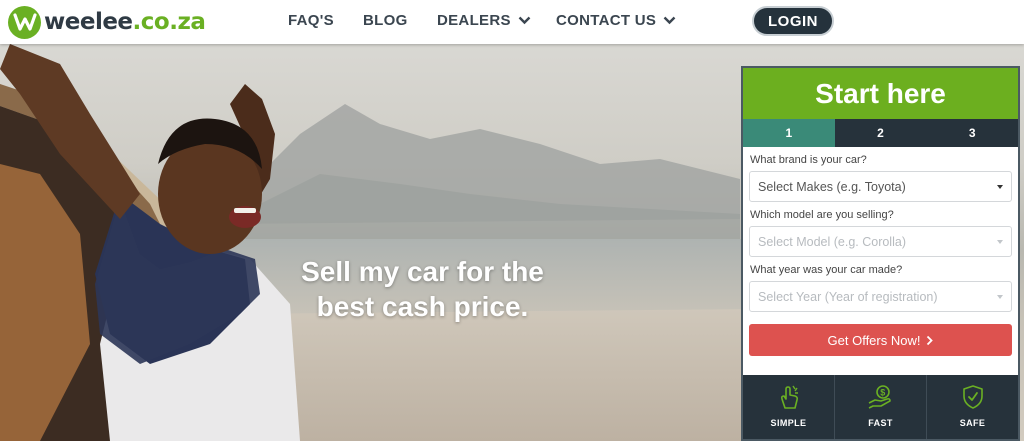  Describe the element at coordinates (788, 423) in the screenshot. I see `feature-simple-label: SIMPLE` at that location.